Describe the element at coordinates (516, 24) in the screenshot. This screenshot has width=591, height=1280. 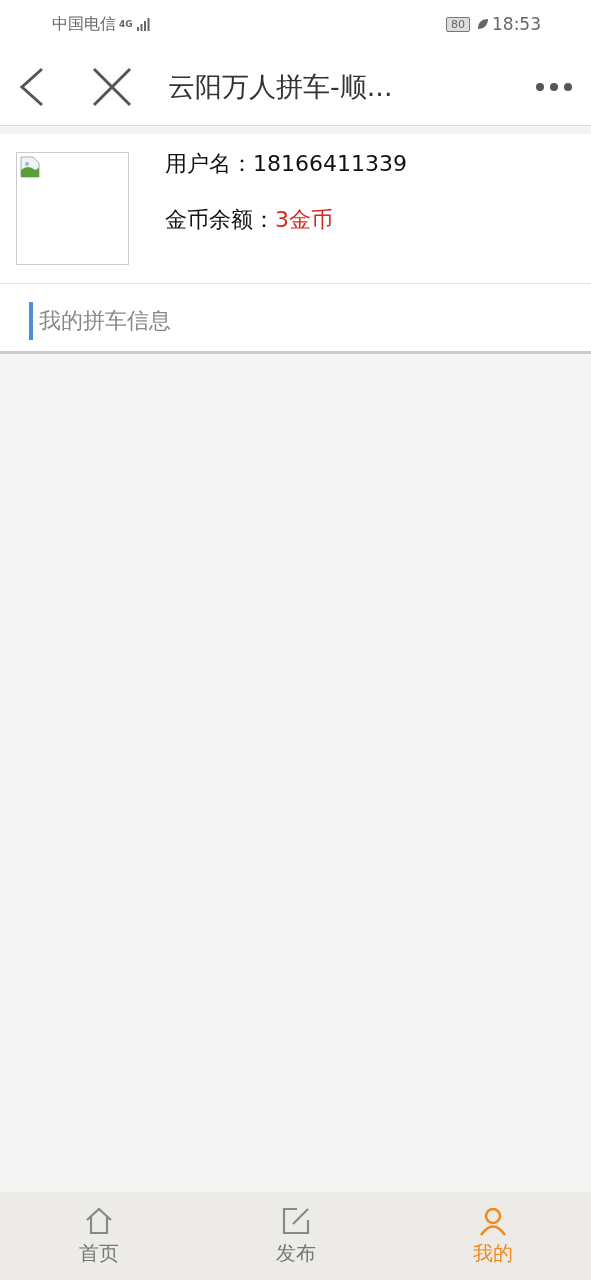
I see `clock-time: 18:53` at that location.